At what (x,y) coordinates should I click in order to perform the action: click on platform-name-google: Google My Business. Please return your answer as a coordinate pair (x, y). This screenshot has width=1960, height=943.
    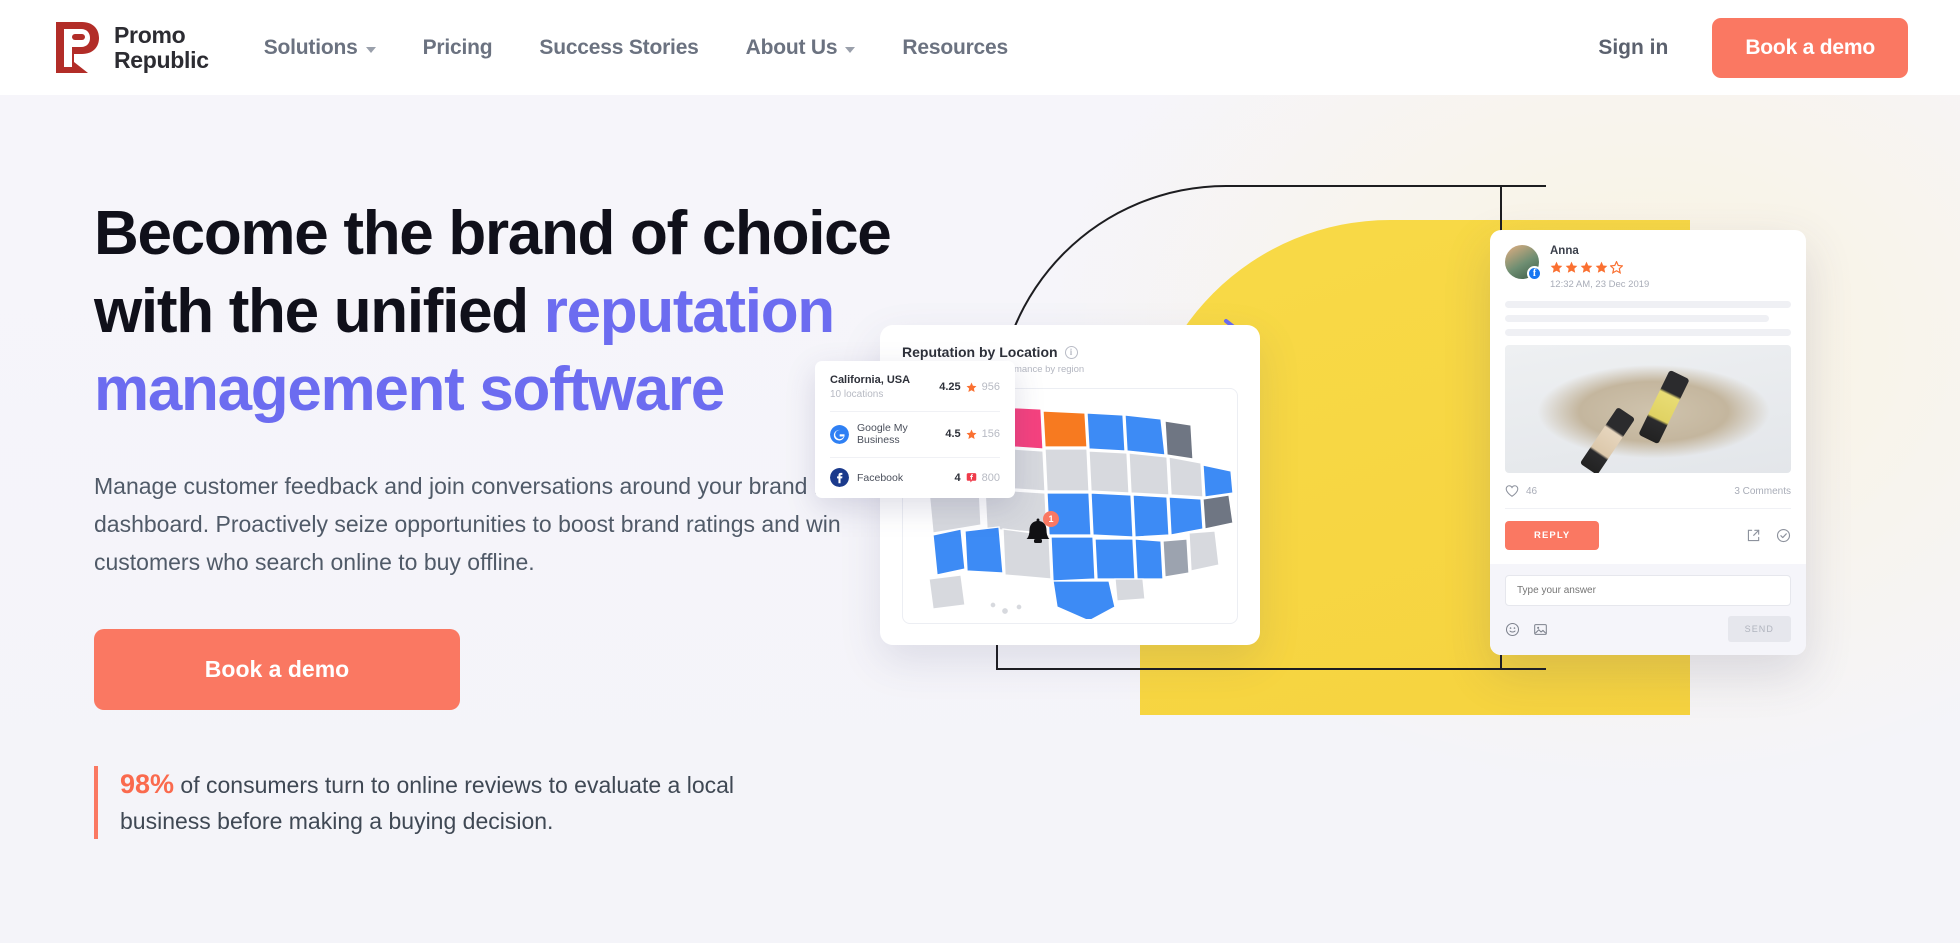
    Looking at the image, I should click on (882, 434).